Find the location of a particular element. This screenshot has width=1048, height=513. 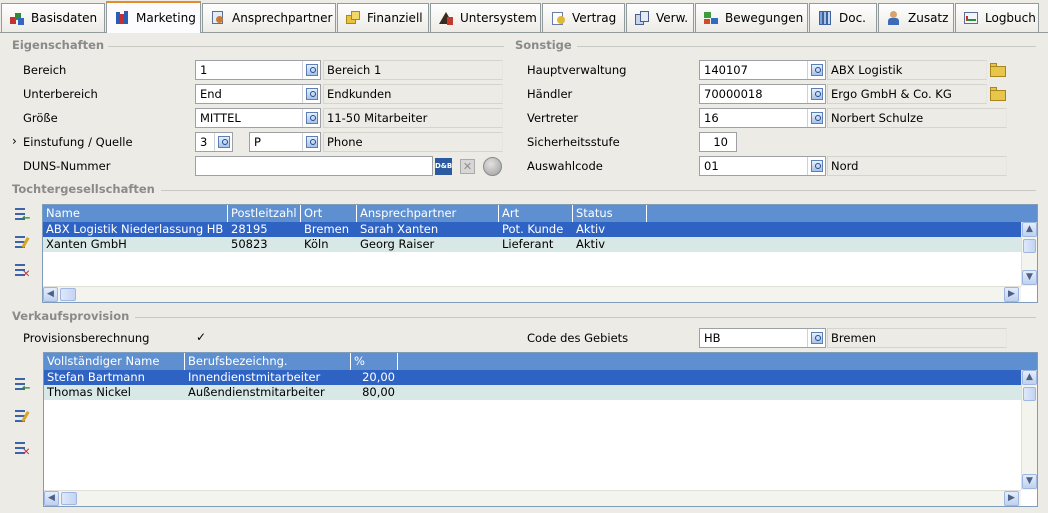

hauptverwaltung-field: 140107 is located at coordinates (762, 70).